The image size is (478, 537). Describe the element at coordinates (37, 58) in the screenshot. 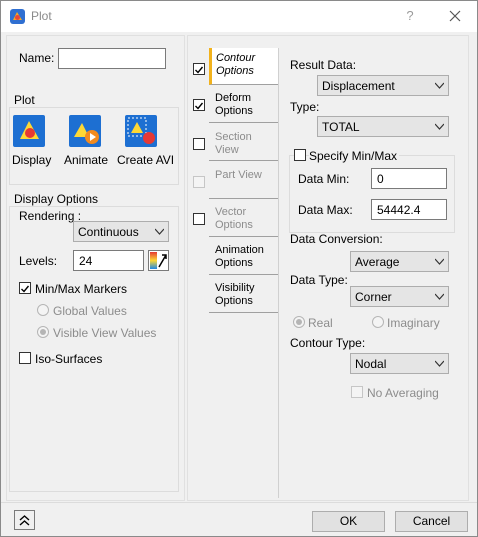

I see `name-label: Name:` at that location.